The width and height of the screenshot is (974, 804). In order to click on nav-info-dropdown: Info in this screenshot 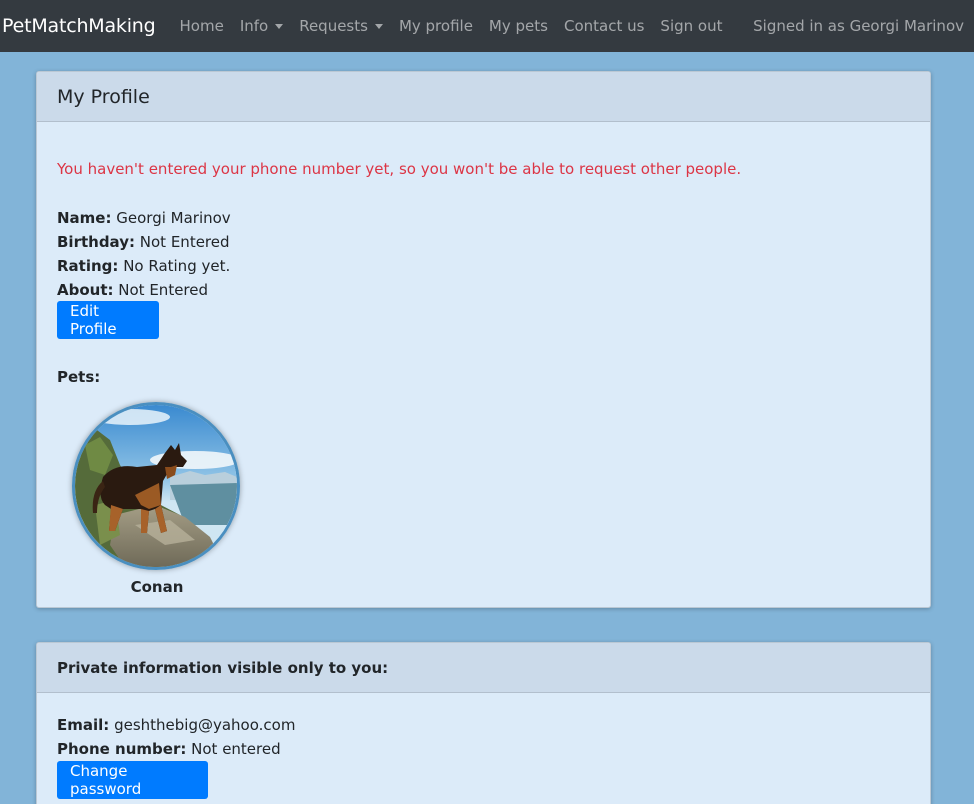, I will do `click(261, 26)`.